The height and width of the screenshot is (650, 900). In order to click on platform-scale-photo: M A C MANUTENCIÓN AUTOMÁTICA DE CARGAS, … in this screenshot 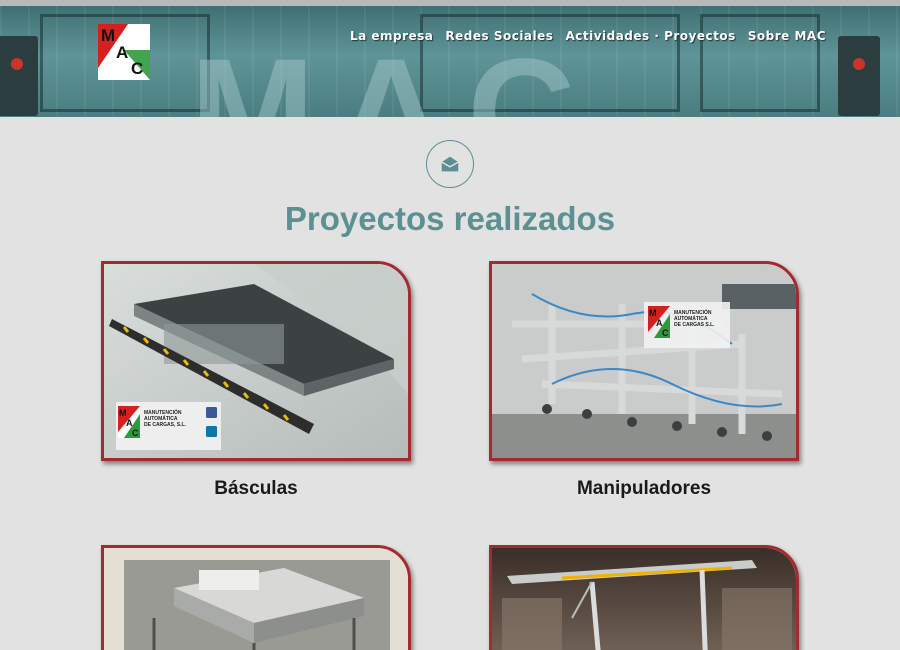, I will do `click(256, 361)`.